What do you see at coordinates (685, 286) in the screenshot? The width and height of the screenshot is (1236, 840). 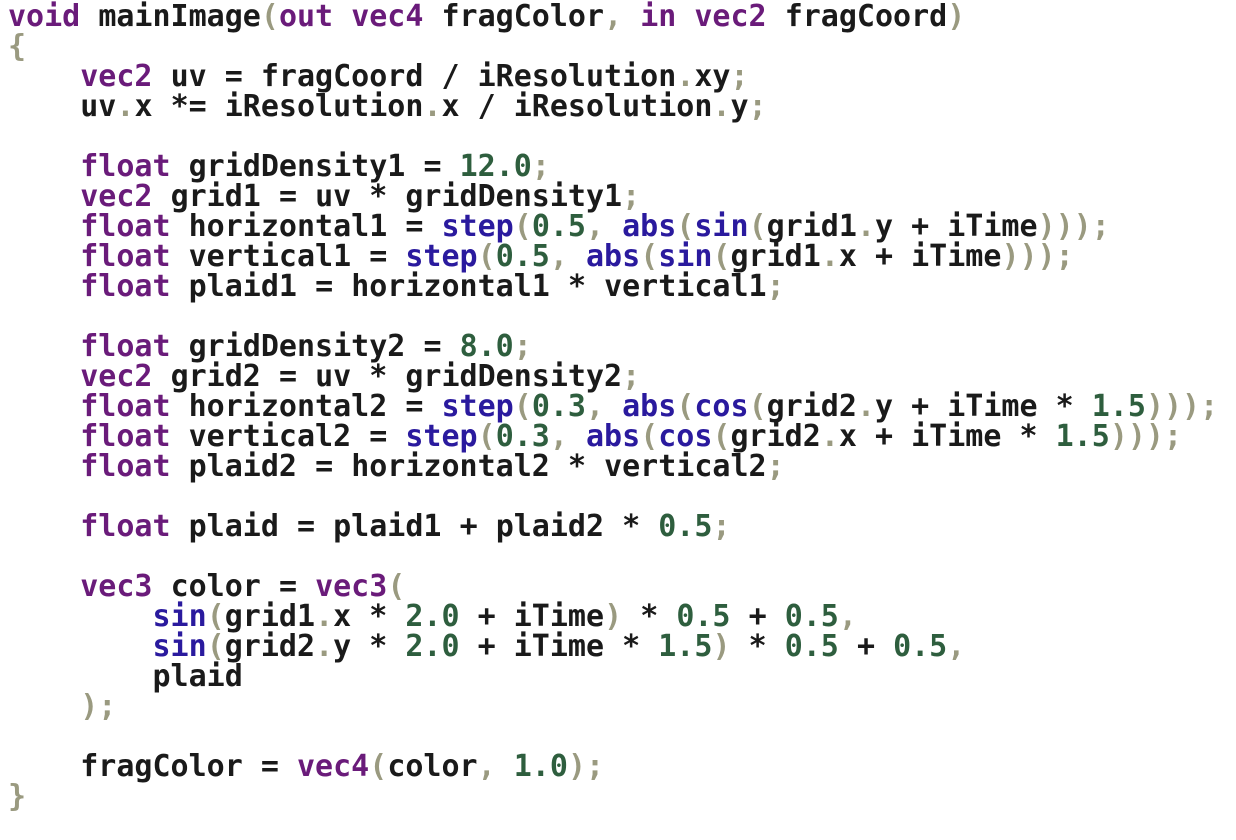 I see `code-identifier: vertical1` at bounding box center [685, 286].